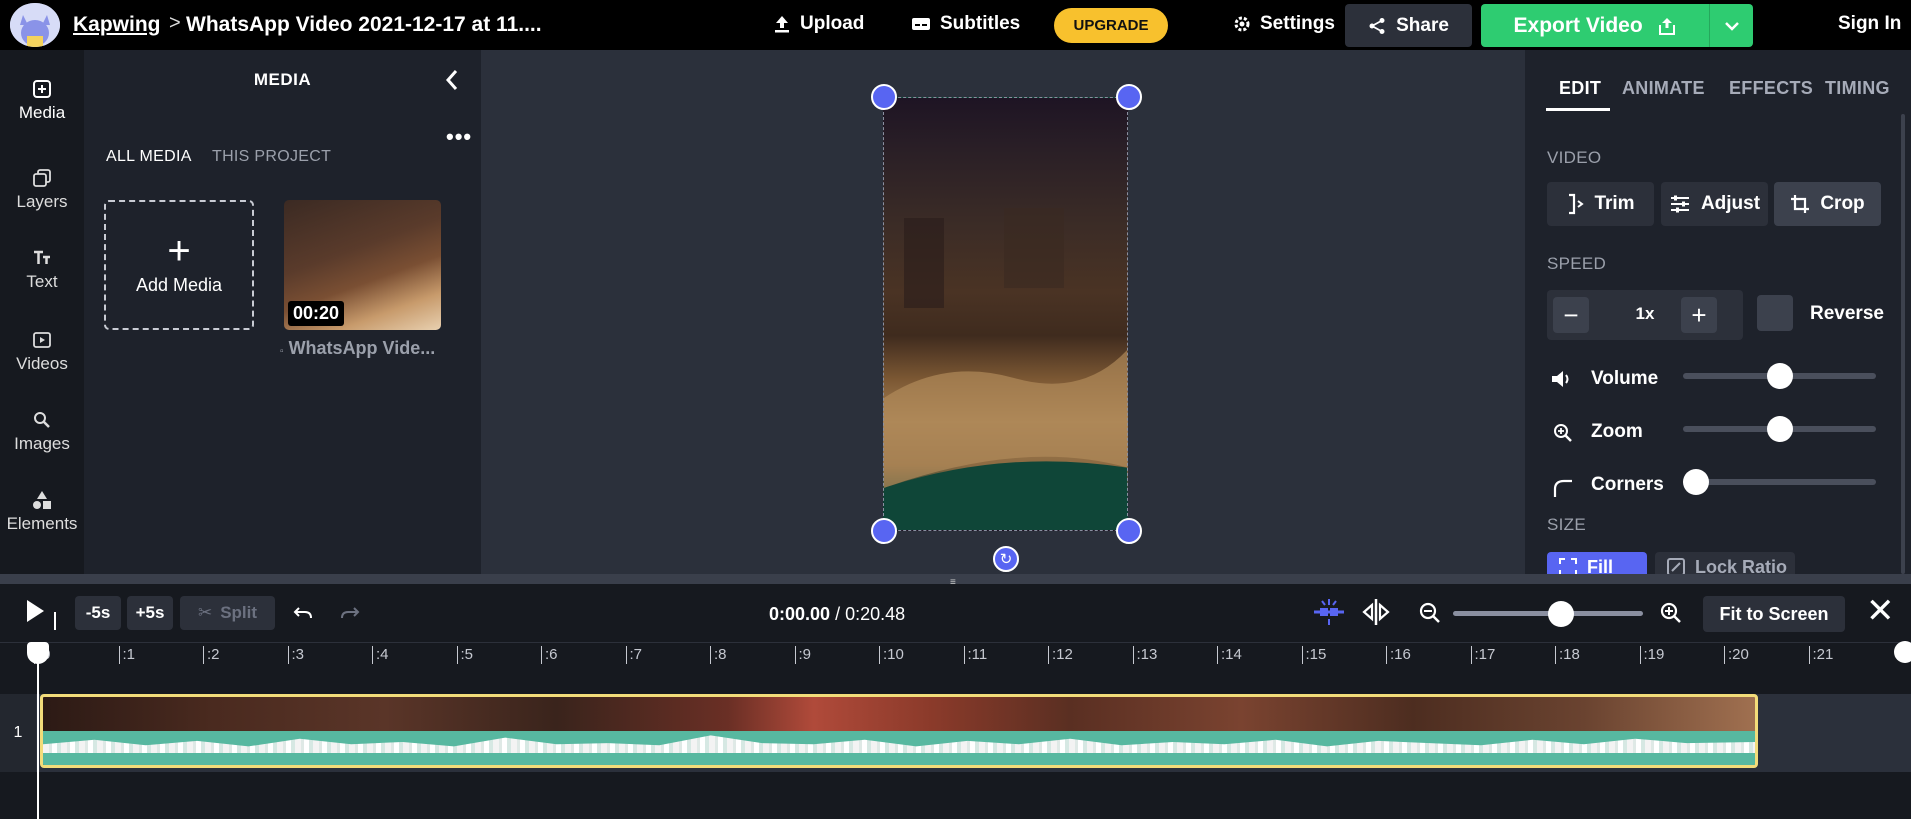  What do you see at coordinates (1663, 88) in the screenshot?
I see `tab-animate: ANIMATE` at bounding box center [1663, 88].